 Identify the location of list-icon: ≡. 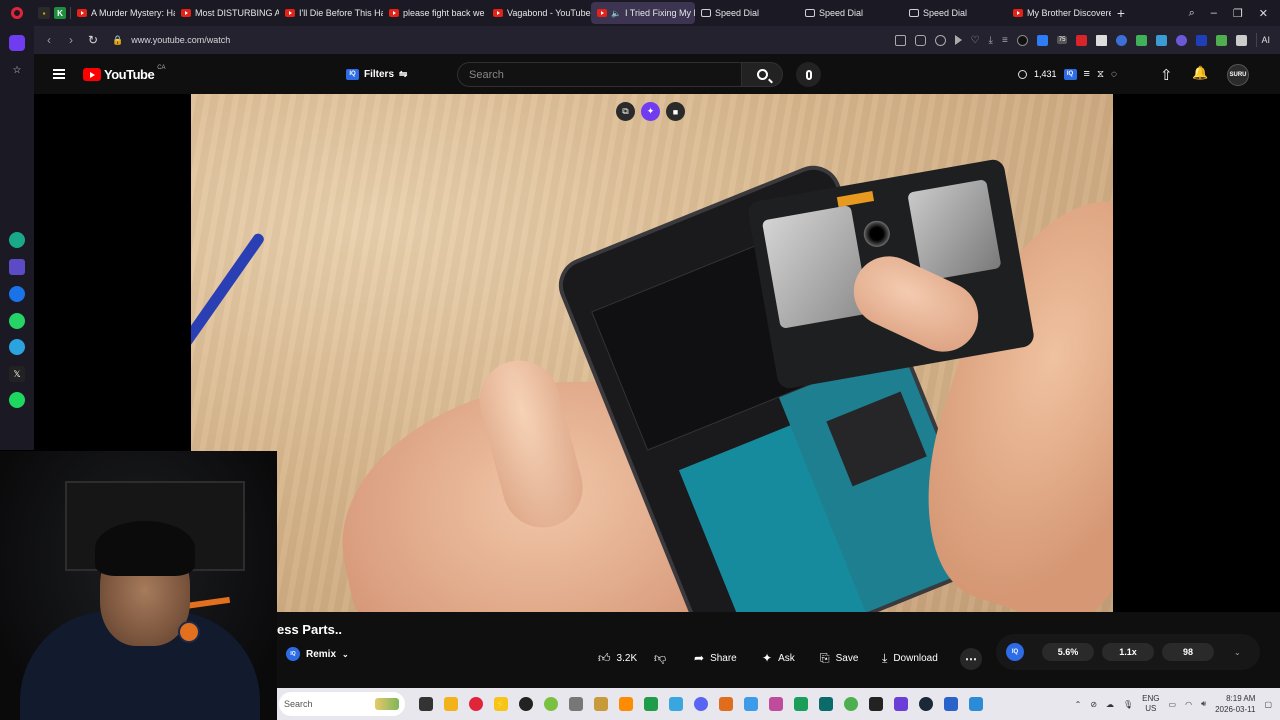
(1087, 74).